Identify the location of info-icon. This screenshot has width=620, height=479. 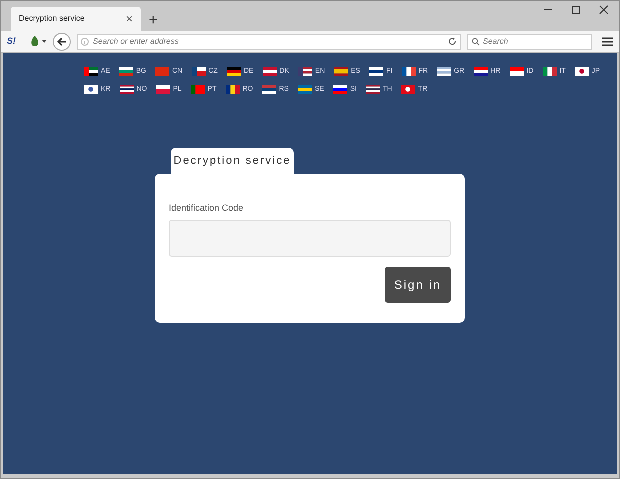
(85, 42).